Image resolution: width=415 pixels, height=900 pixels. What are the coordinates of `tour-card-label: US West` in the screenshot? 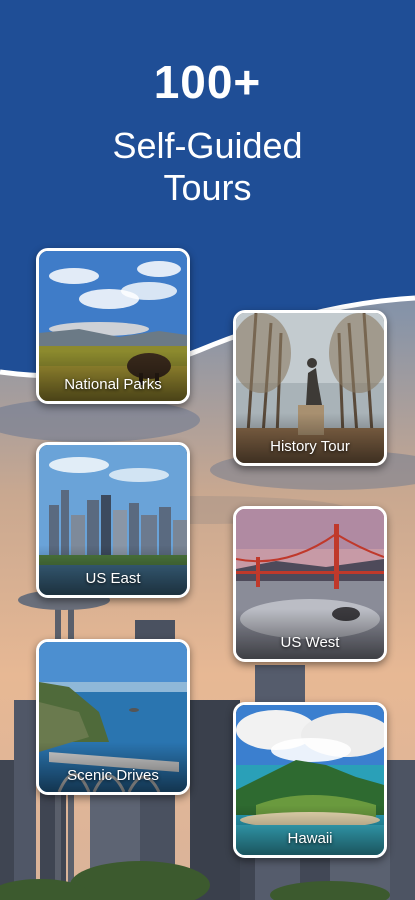 It's located at (310, 642).